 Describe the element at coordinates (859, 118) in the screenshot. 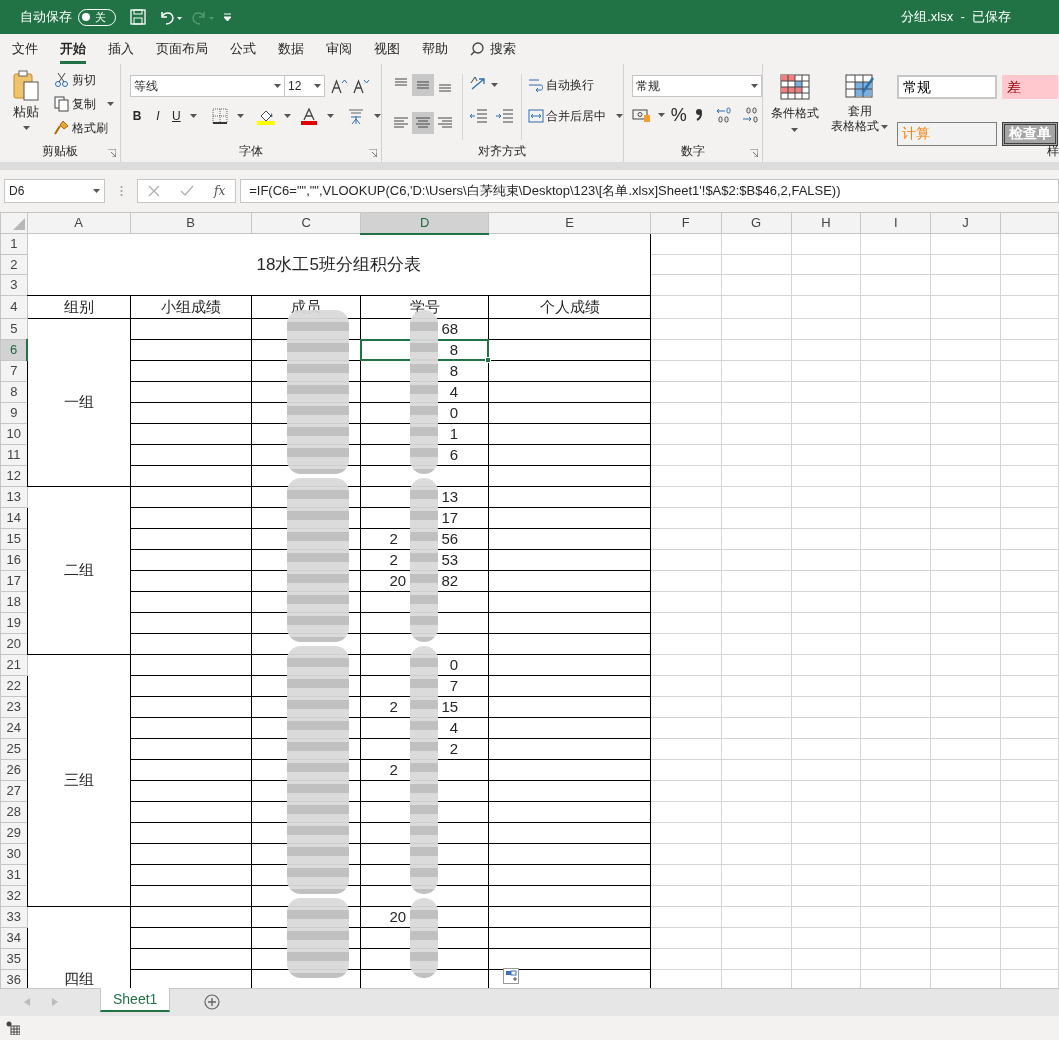

I see `format-as-table-button: 套用 表格格式` at that location.